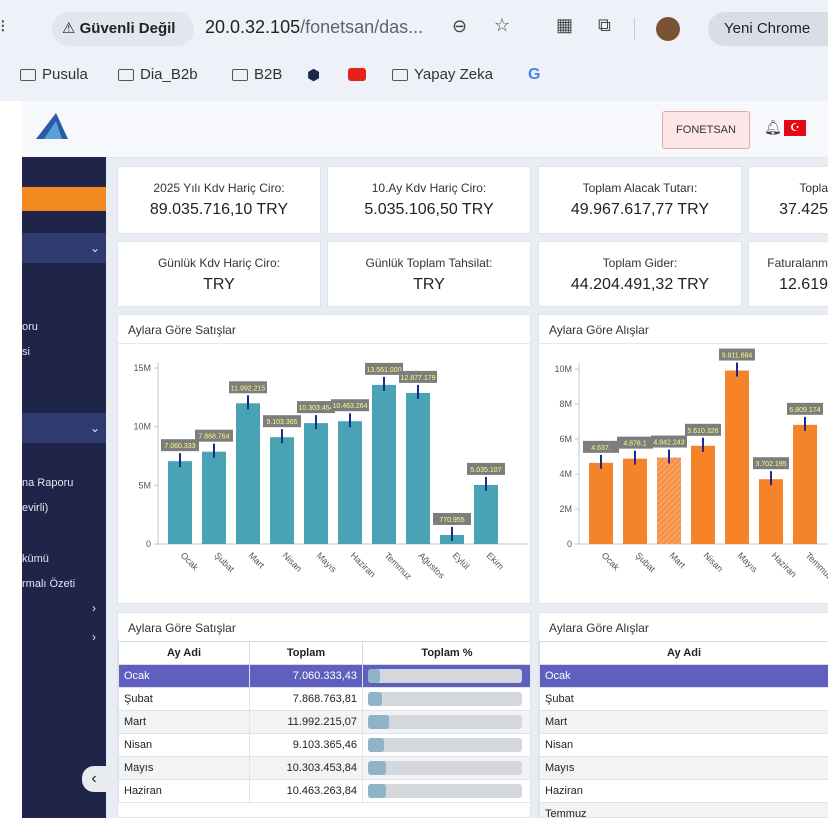 This screenshot has width=828, height=818. Describe the element at coordinates (683, 768) in the screenshot. I see `table-row: Mayıs` at that location.